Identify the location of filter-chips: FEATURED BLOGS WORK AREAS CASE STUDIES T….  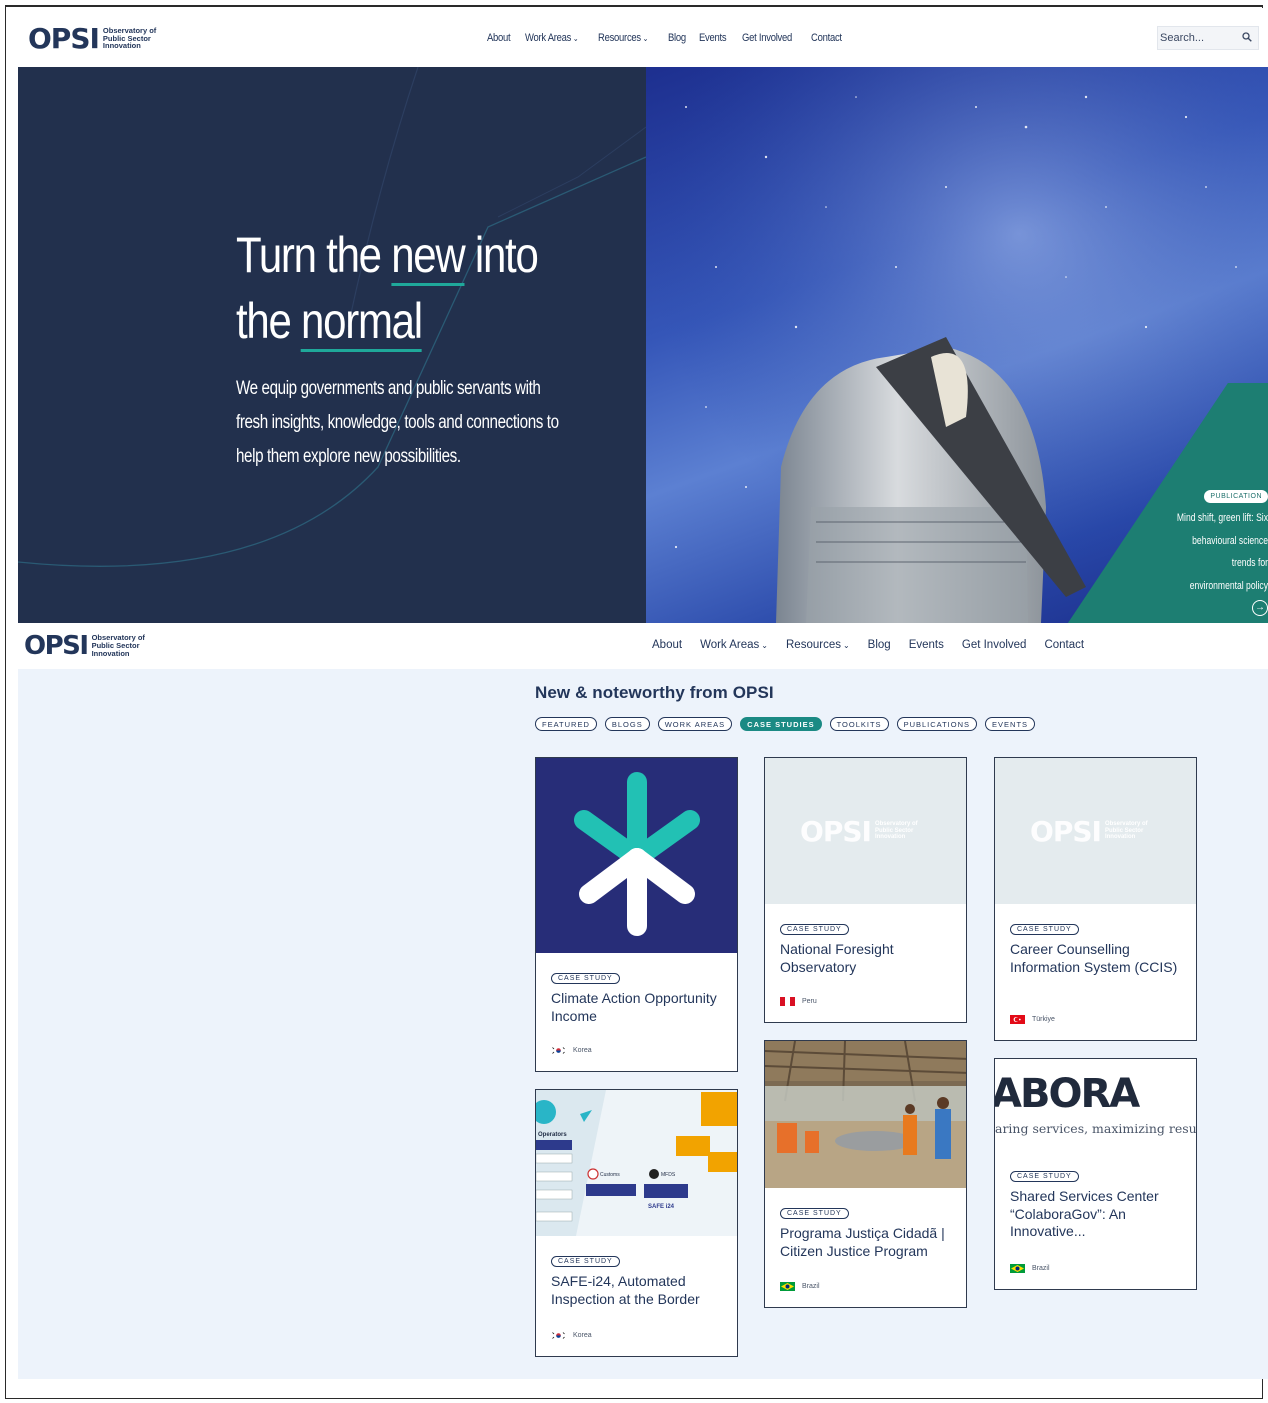
(789, 724).